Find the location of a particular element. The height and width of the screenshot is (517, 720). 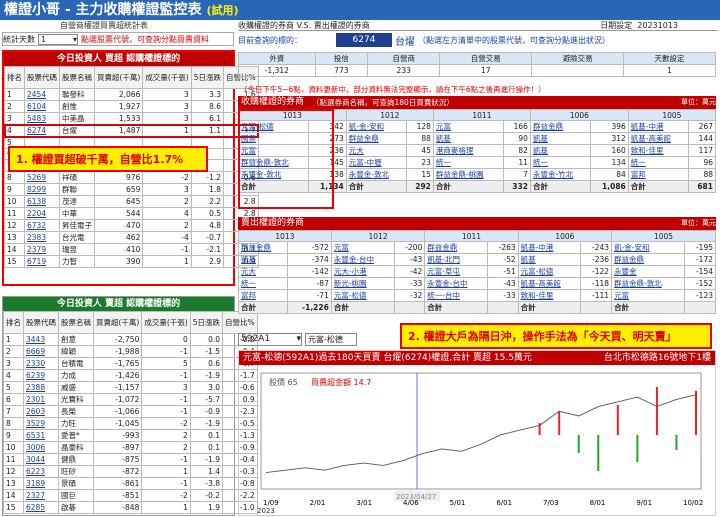

table-row: 4 6239 力成 -1,426 -1 -1.9 -1.7 is located at coordinates (130, 375).